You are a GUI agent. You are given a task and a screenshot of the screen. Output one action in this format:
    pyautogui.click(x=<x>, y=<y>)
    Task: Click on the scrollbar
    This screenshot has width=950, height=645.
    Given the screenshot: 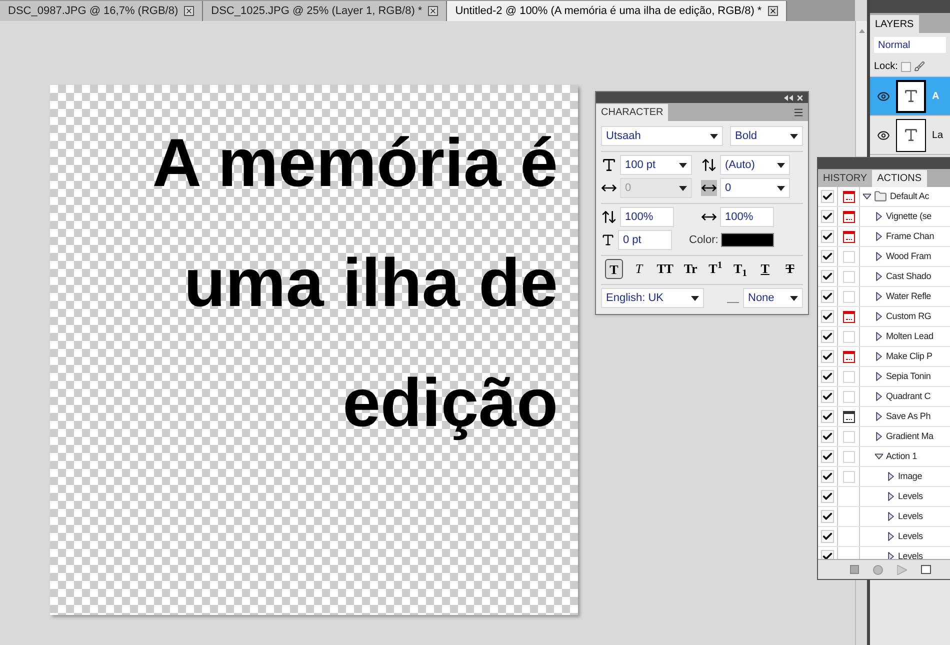 What is the action you would take?
    pyautogui.click(x=861, y=88)
    